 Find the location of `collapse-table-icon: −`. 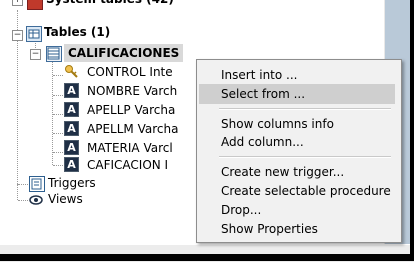

collapse-table-icon: − is located at coordinates (35, 54).